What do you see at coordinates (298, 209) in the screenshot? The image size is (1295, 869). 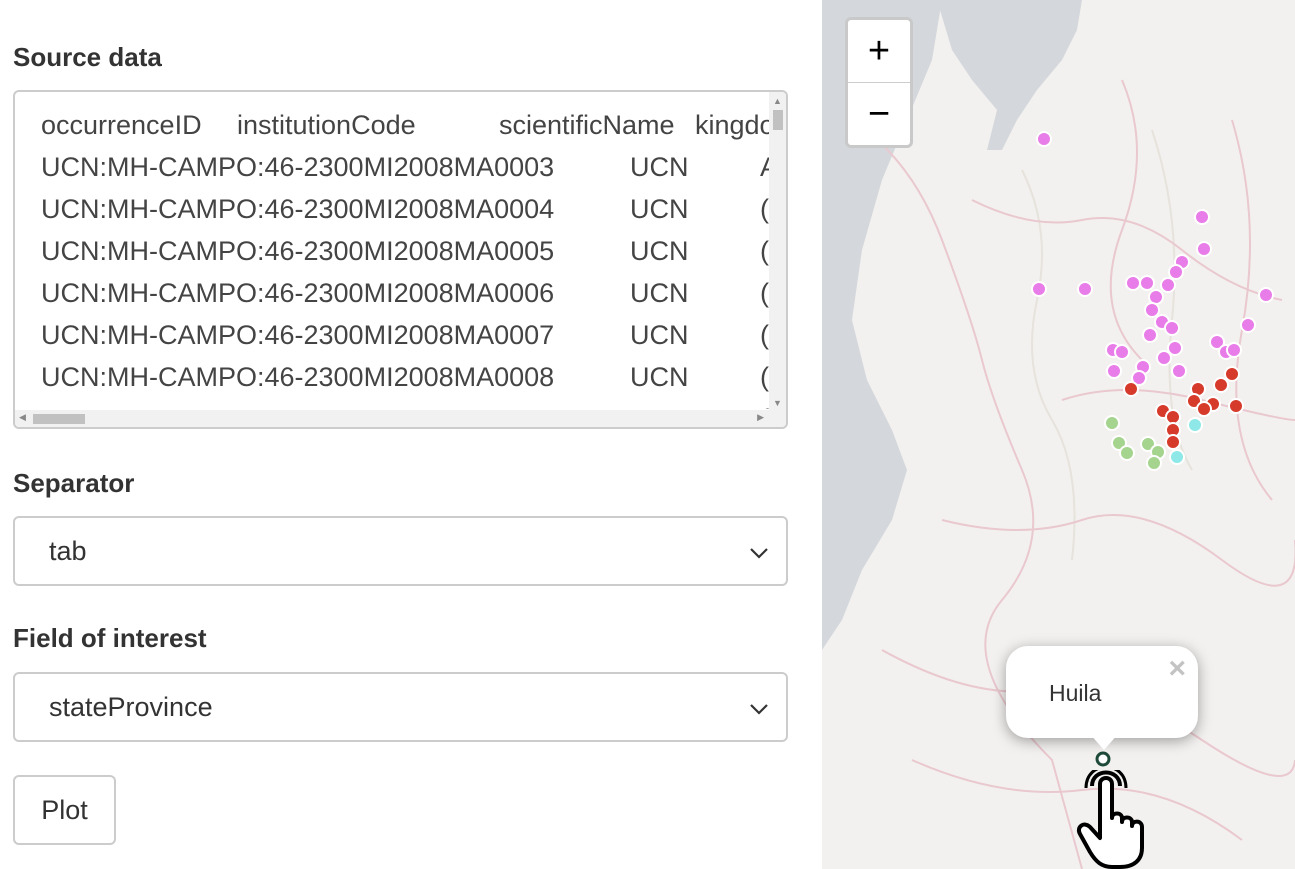 I see `data-cell: UCN:MH-CAMPO:46-2300MI2008MA0004` at bounding box center [298, 209].